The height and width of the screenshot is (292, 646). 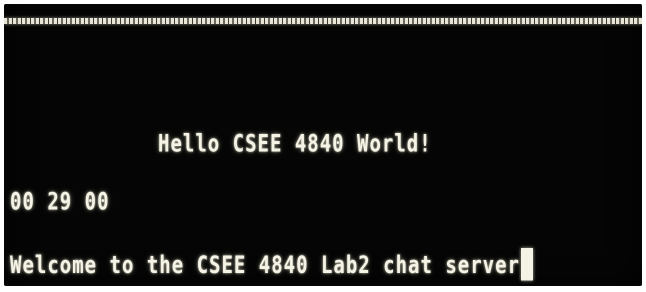 What do you see at coordinates (295, 144) in the screenshot?
I see `banner-text: Hello CSEE 4840 World!` at bounding box center [295, 144].